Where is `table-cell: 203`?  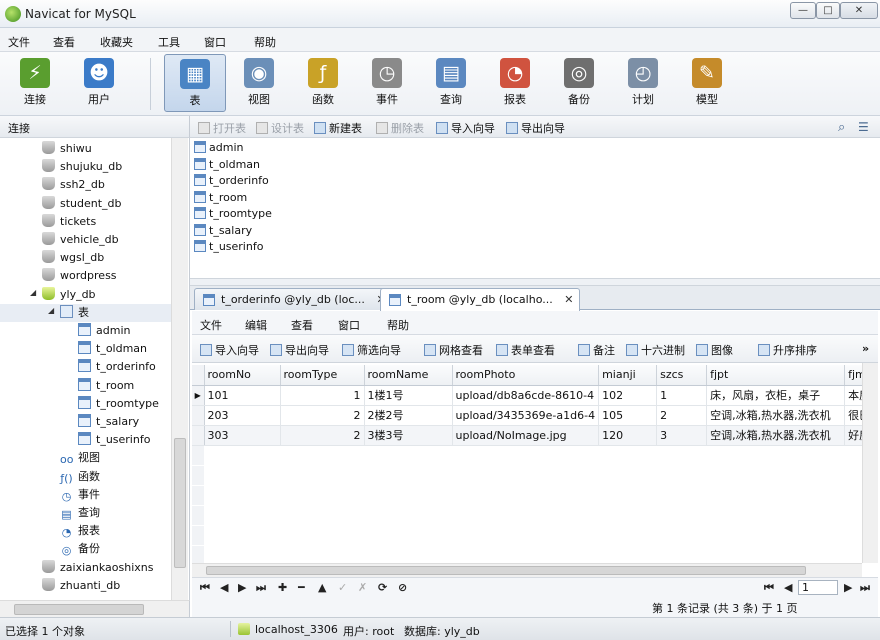
table-cell: 203 is located at coordinates (242, 415).